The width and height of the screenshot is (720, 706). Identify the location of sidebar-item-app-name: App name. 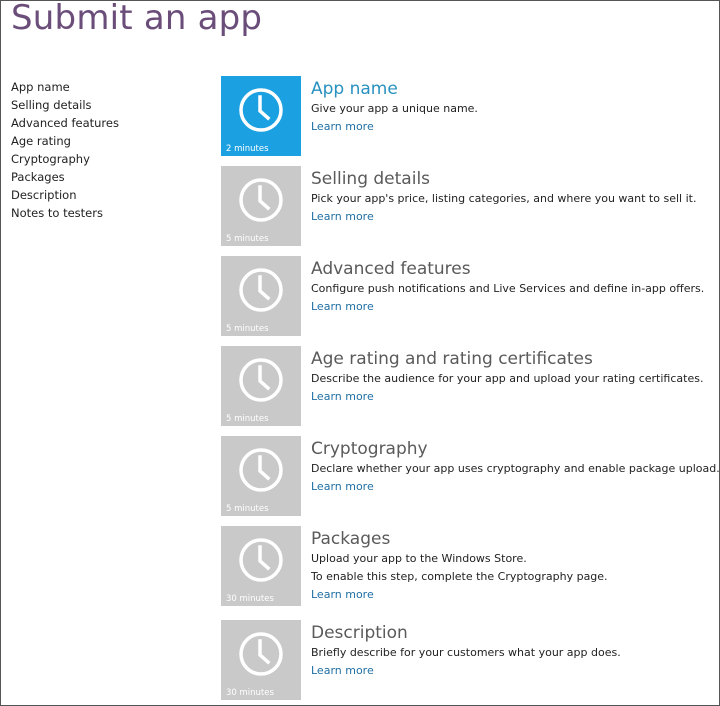
(65, 87).